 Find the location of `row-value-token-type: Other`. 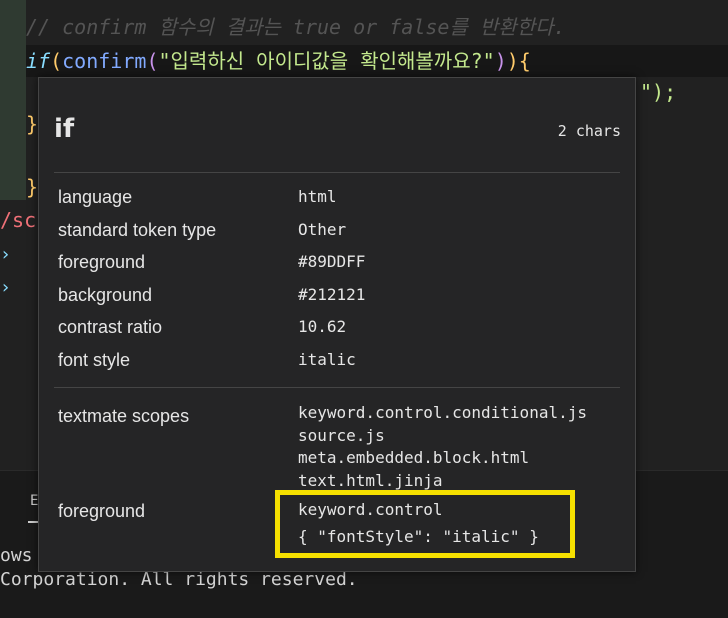

row-value-token-type: Other is located at coordinates (322, 229).